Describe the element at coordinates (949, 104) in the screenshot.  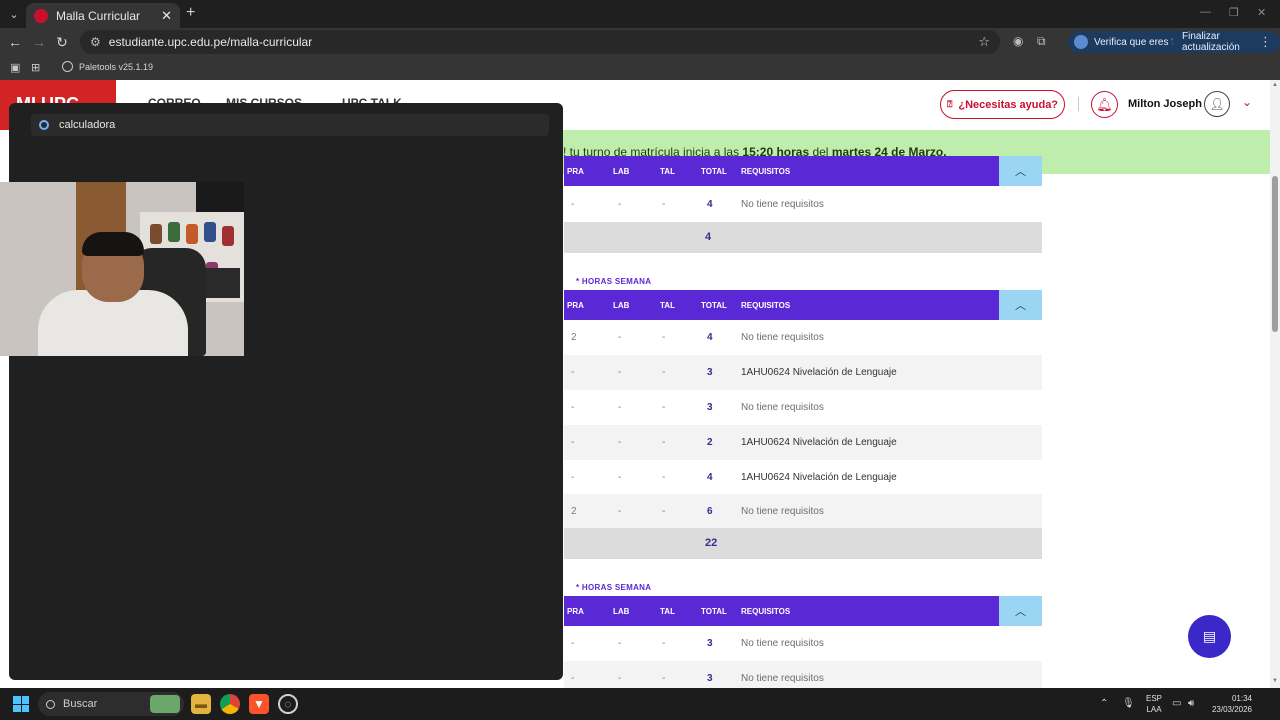
I see `help-icon: ⍰` at that location.